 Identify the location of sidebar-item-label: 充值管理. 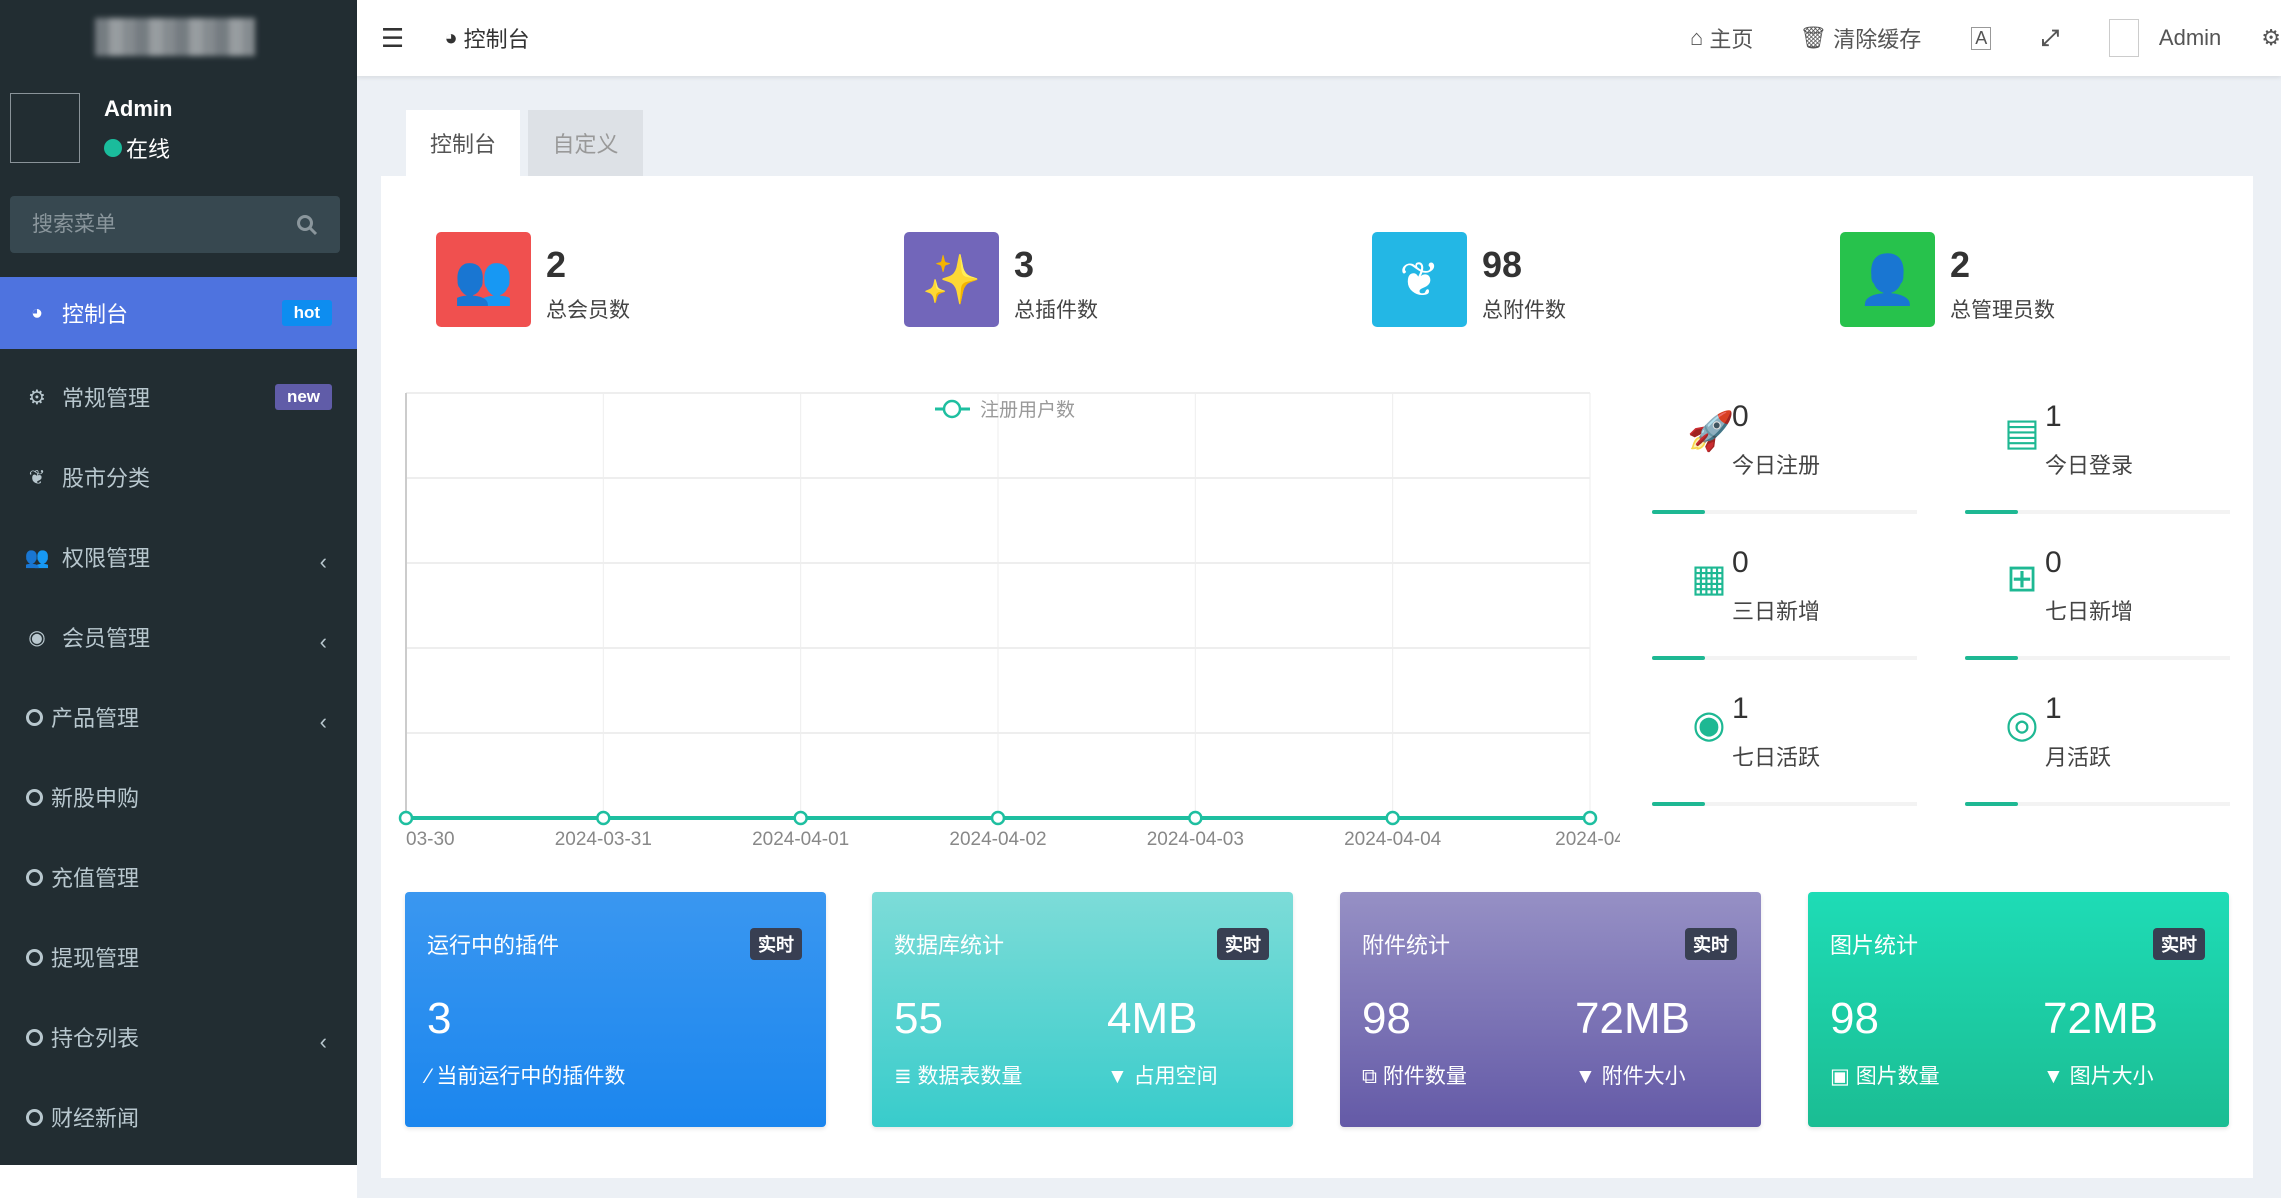
(95, 878).